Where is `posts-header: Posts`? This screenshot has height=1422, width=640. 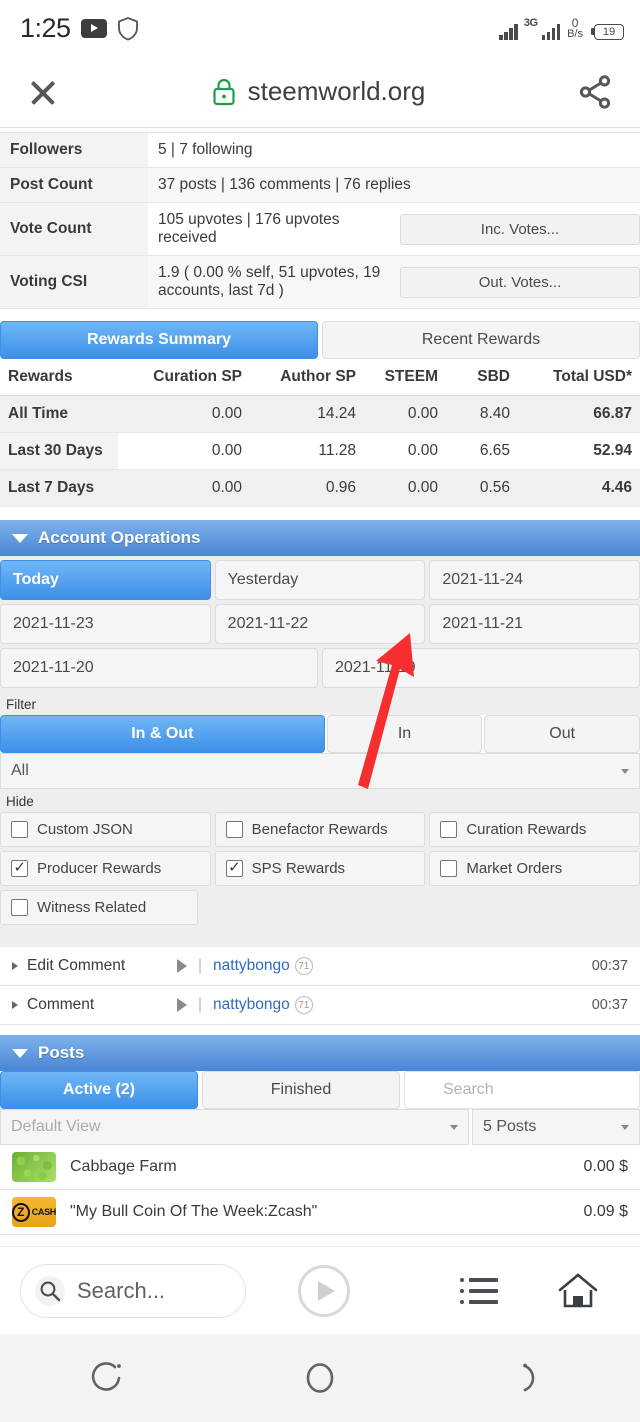
posts-header: Posts is located at coordinates (320, 1052).